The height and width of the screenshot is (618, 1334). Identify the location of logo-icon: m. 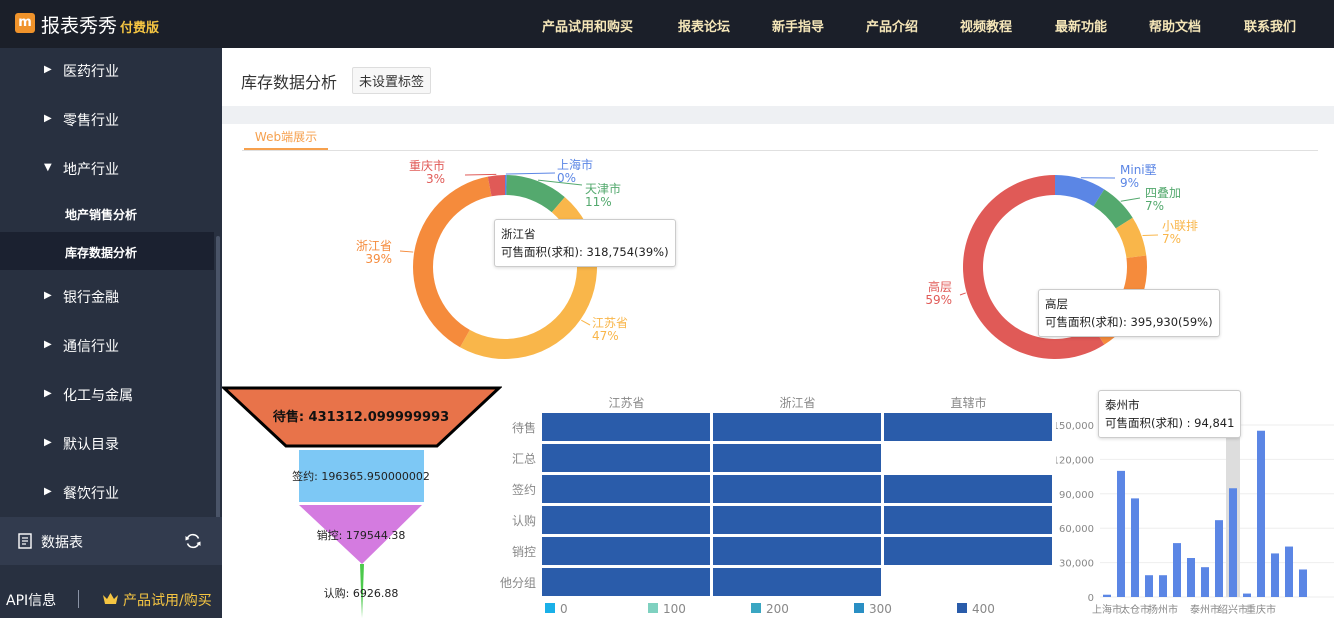
(25, 23).